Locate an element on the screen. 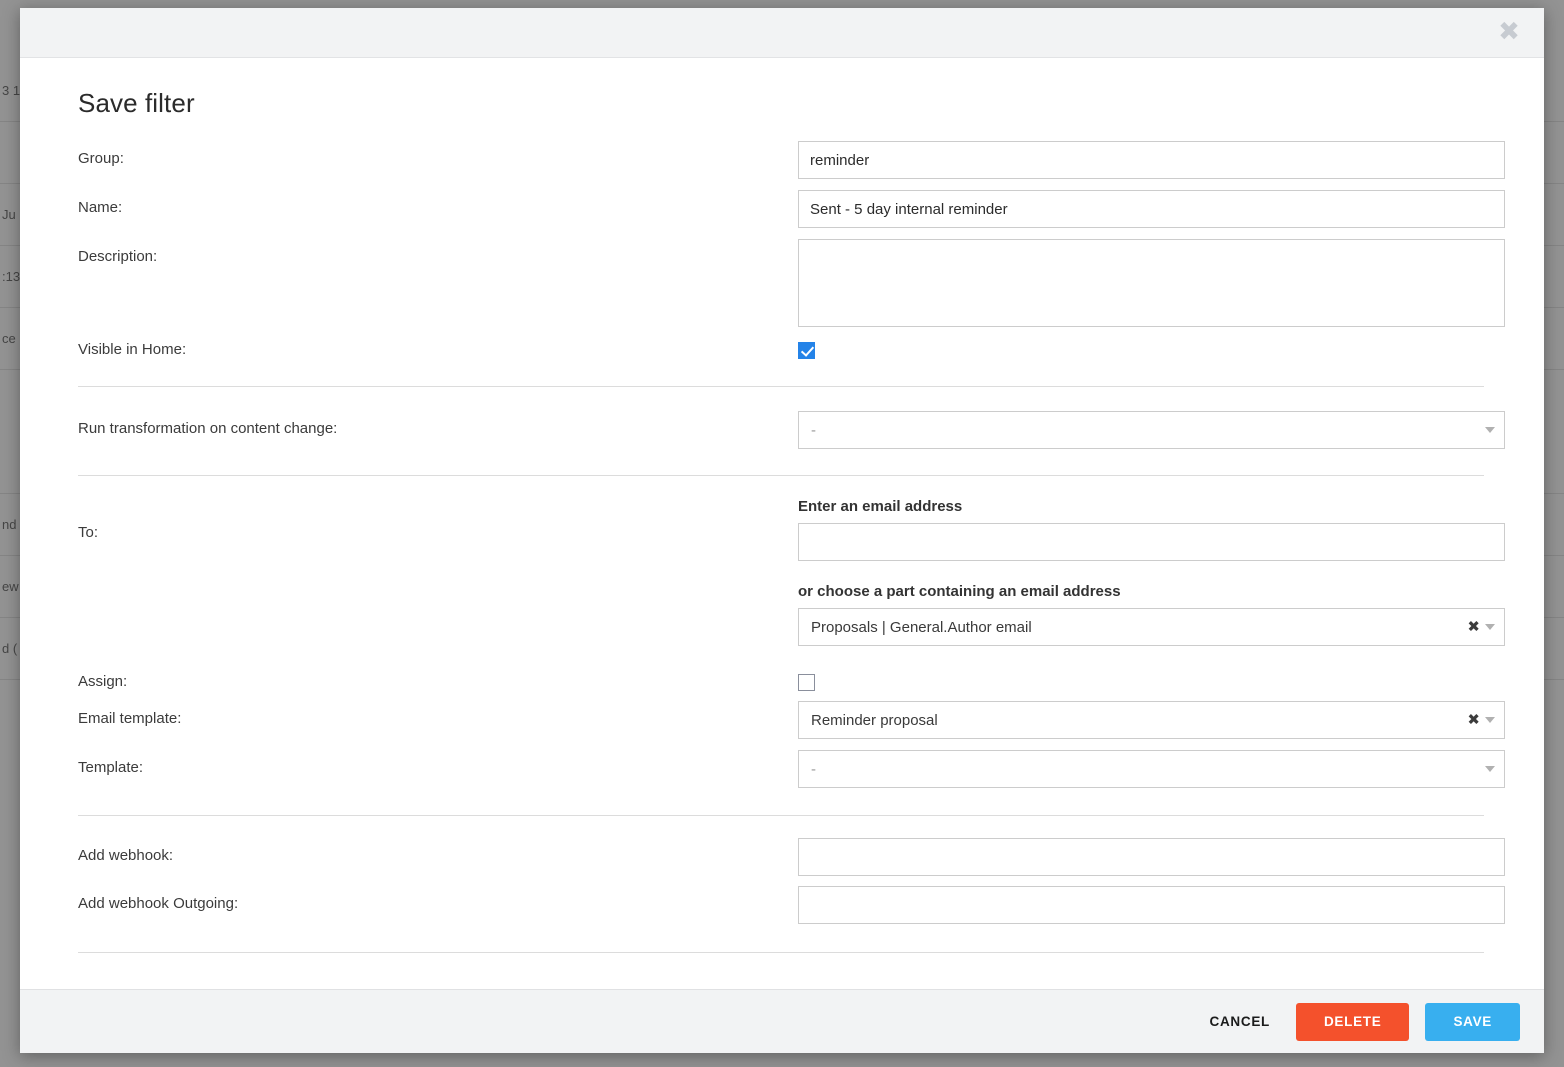 The height and width of the screenshot is (1067, 1564). field-name: Name: is located at coordinates (781, 209).